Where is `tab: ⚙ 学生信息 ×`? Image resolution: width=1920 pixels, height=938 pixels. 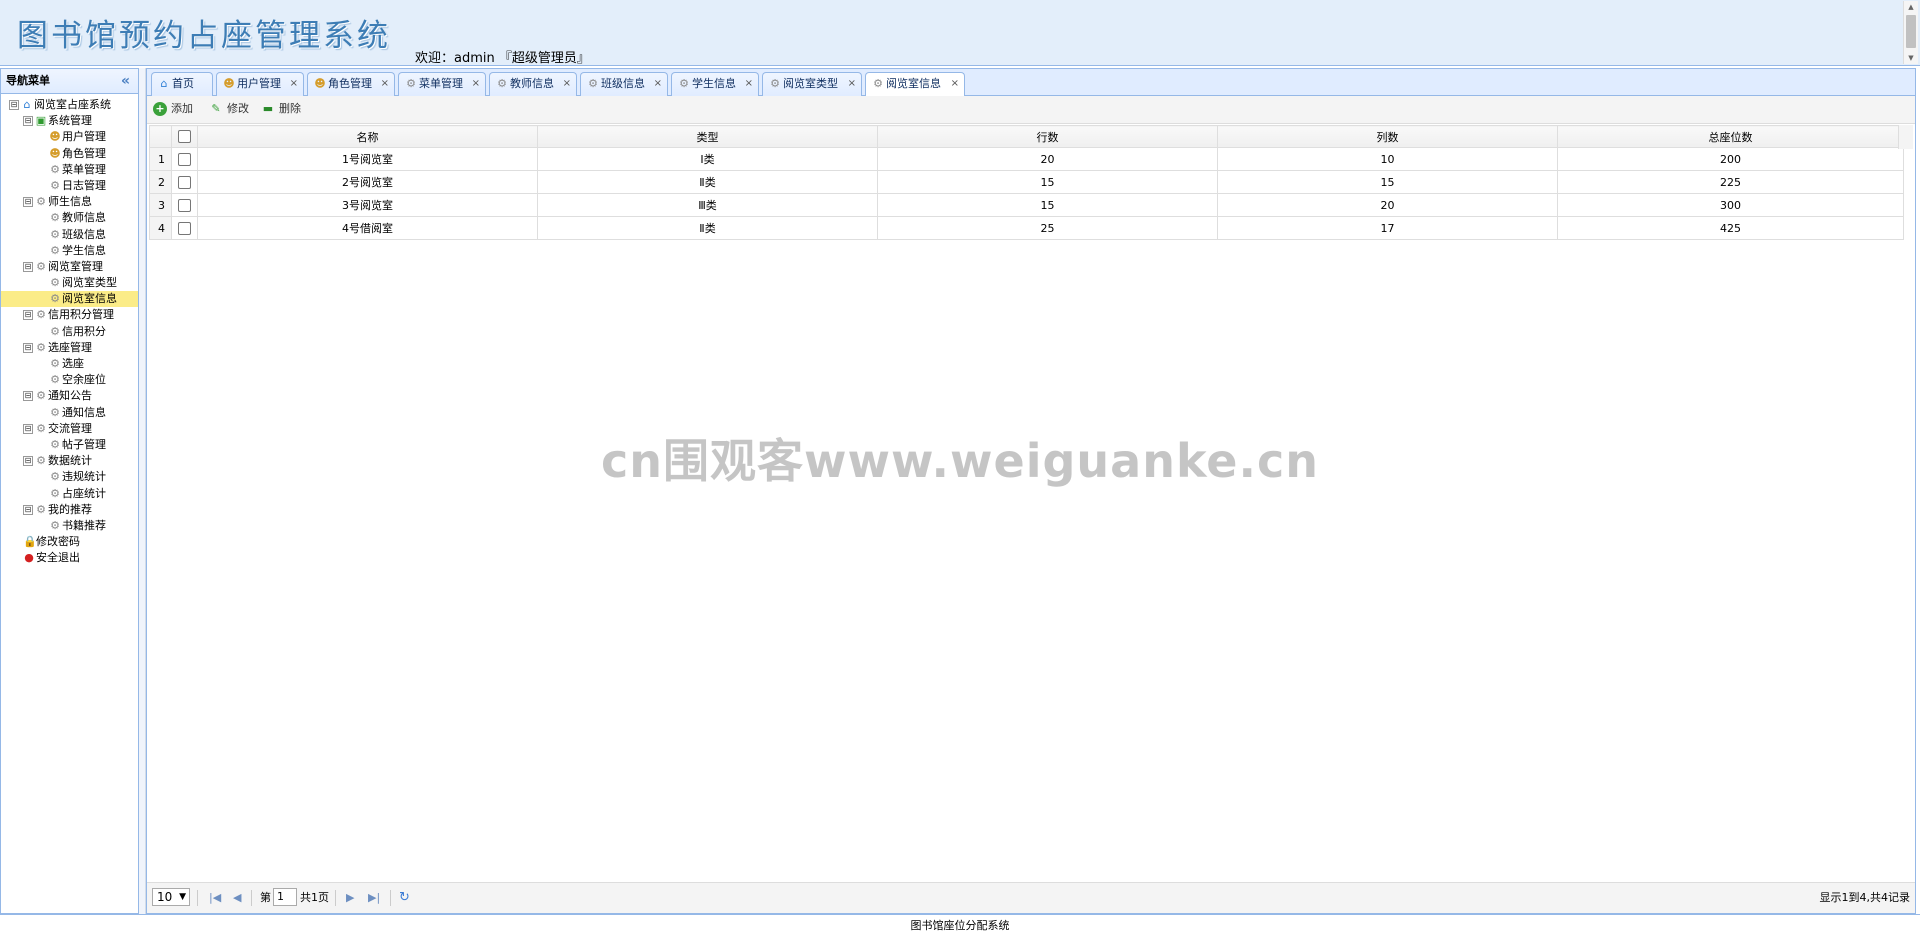
tab: ⚙ 学生信息 × is located at coordinates (715, 84).